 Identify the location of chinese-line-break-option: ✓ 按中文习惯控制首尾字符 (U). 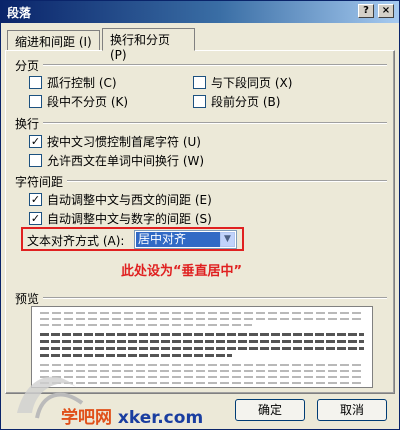
(115, 141).